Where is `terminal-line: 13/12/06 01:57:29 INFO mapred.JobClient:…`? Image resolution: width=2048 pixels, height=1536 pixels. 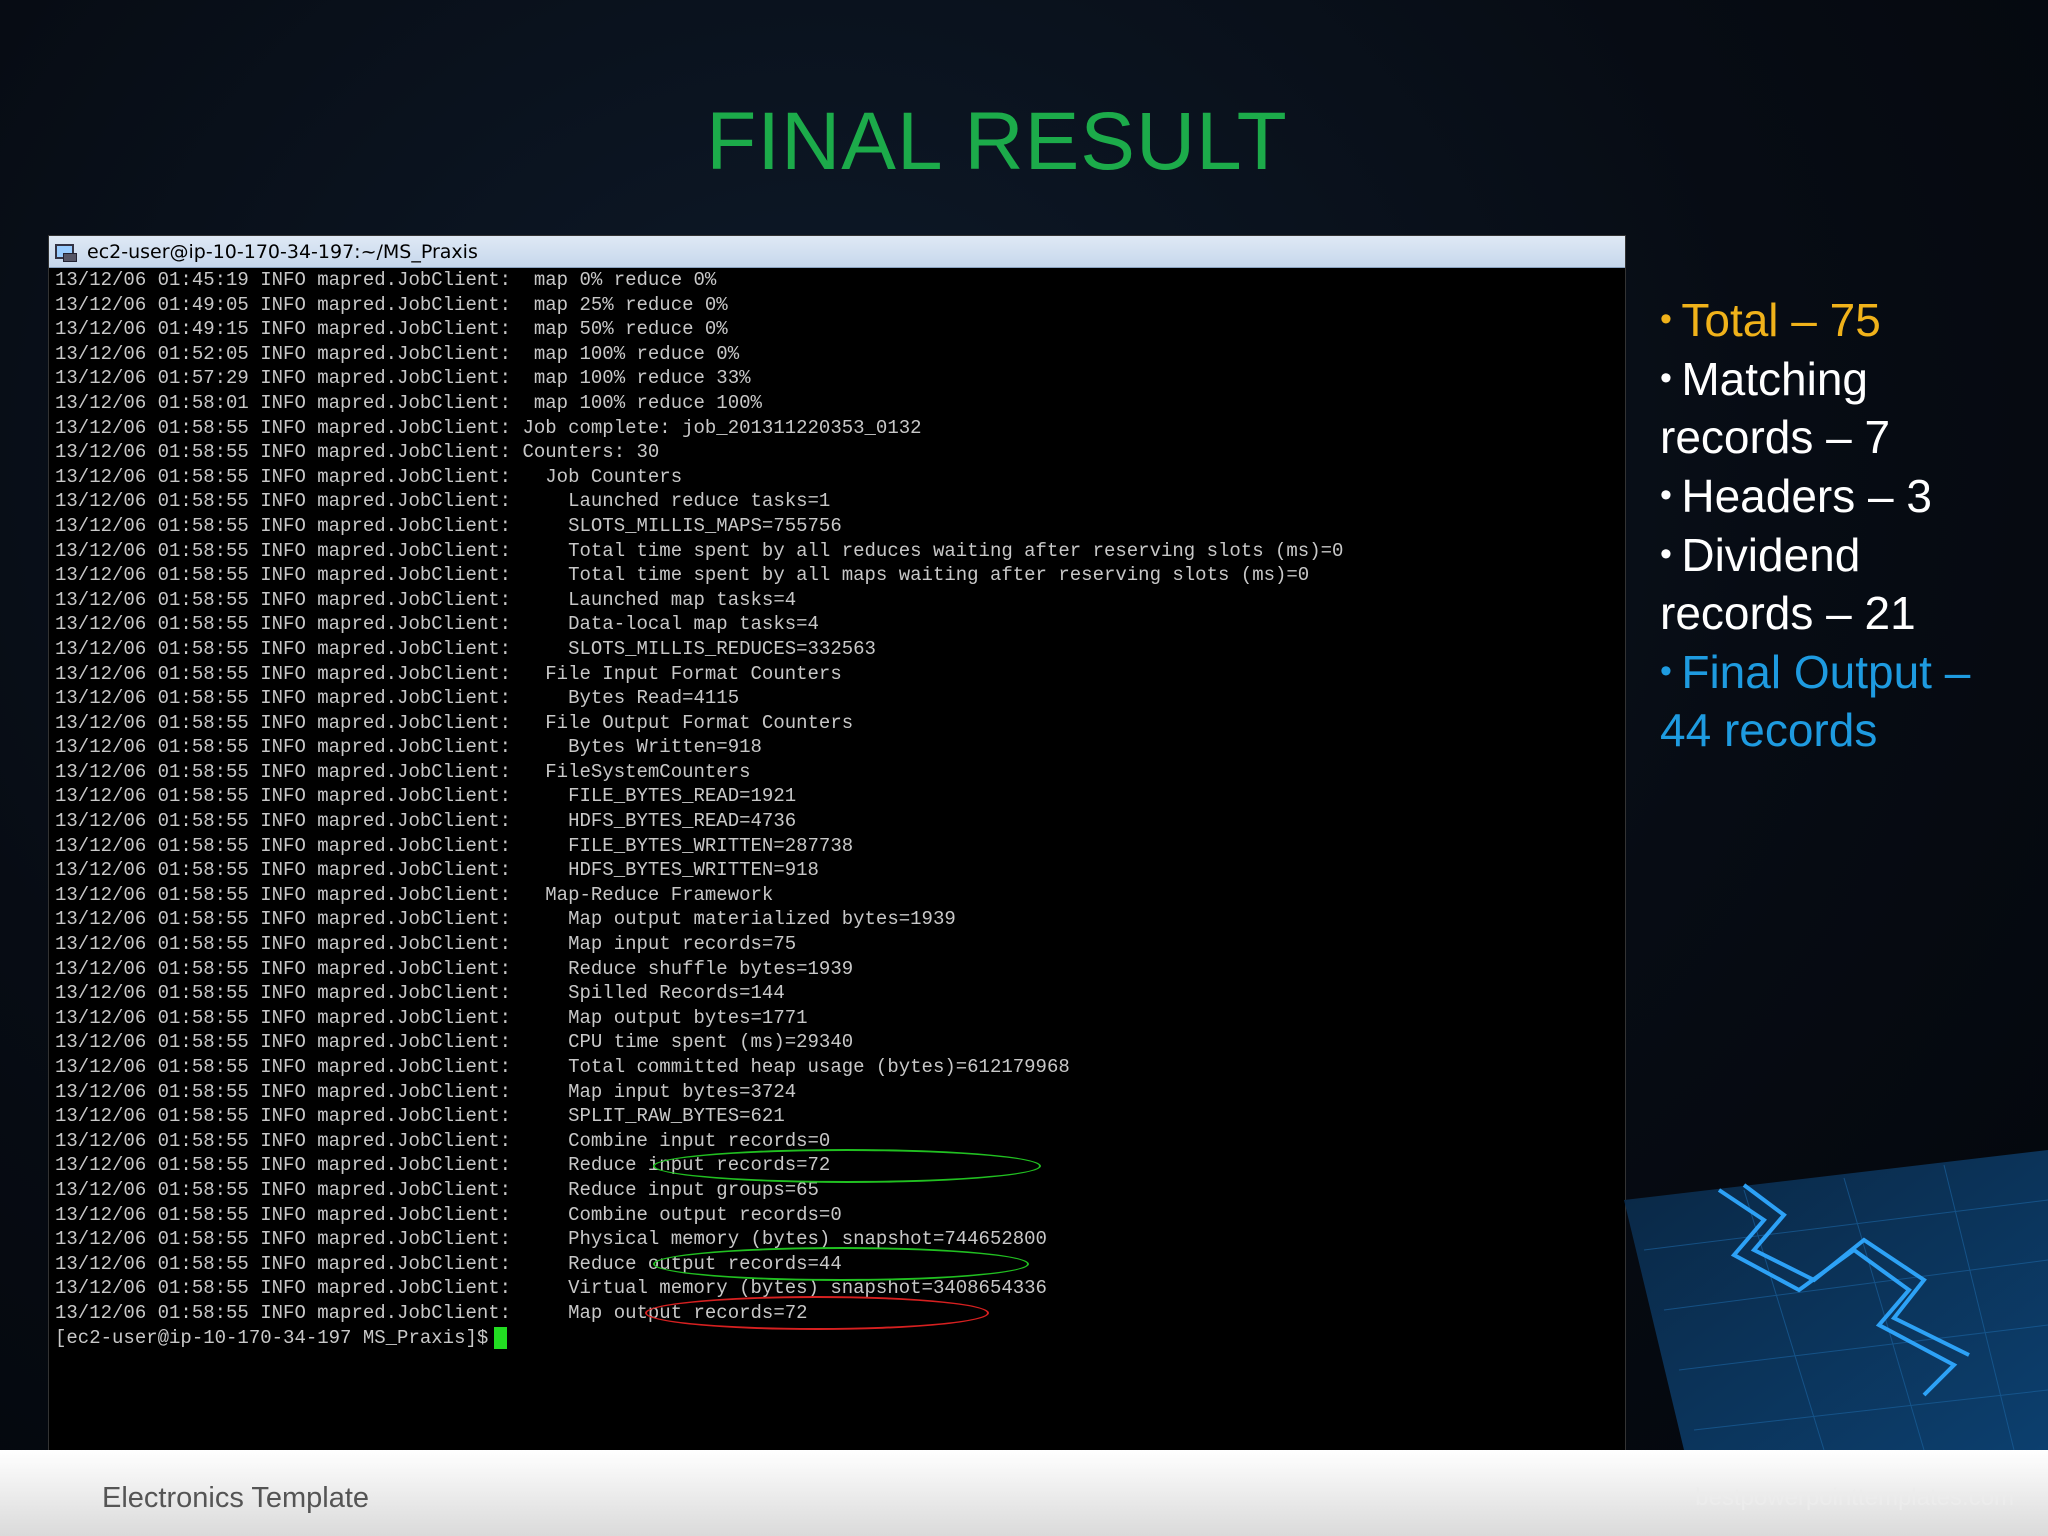
terminal-line: 13/12/06 01:57:29 INFO mapred.JobClient:… is located at coordinates (403, 378).